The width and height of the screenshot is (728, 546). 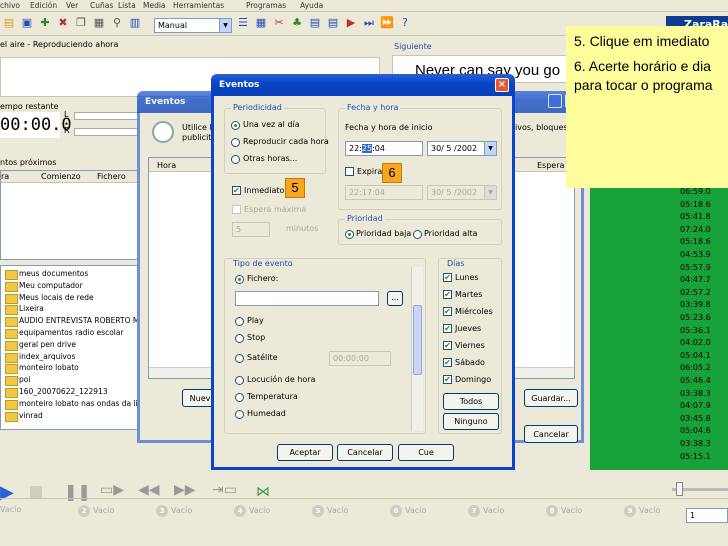 What do you see at coordinates (330, 511) in the screenshot?
I see `cart-slot: 5 Vacío` at bounding box center [330, 511].